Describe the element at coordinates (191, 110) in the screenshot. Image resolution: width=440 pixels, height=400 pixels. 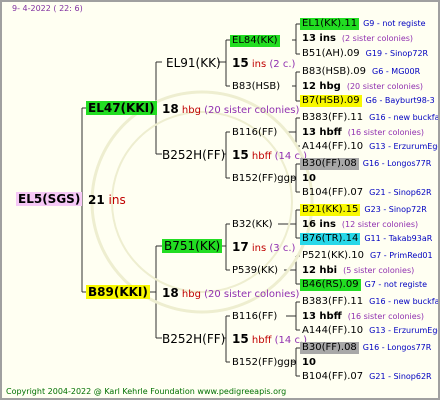
I see `level1-code: hbg` at that location.